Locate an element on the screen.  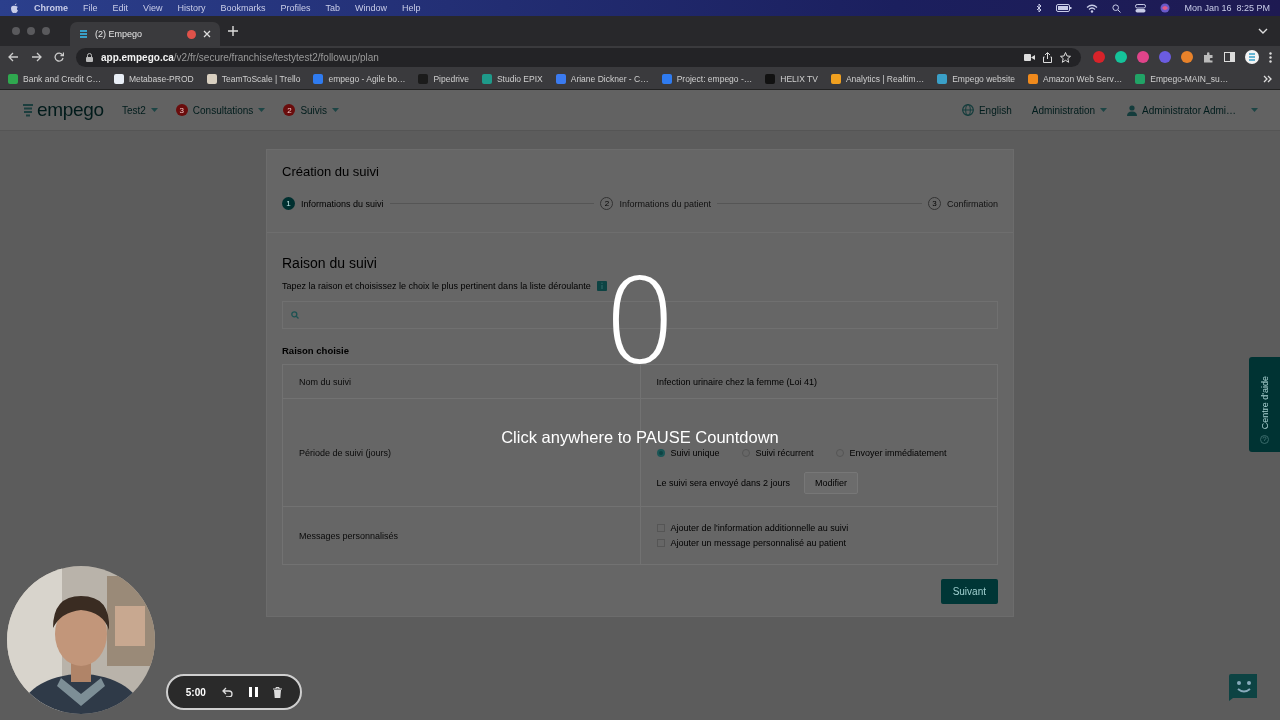
share-icon is located at coordinates (1047, 57).